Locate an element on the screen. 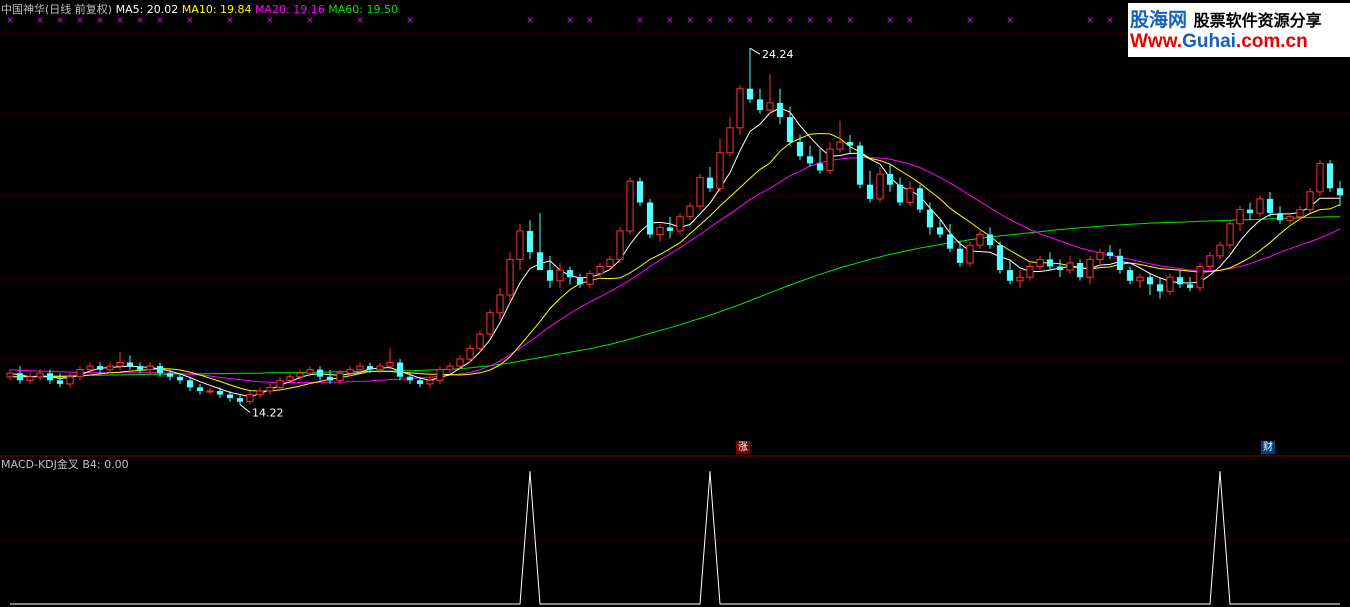  event-marker-cai: 财 is located at coordinates (1268, 447).